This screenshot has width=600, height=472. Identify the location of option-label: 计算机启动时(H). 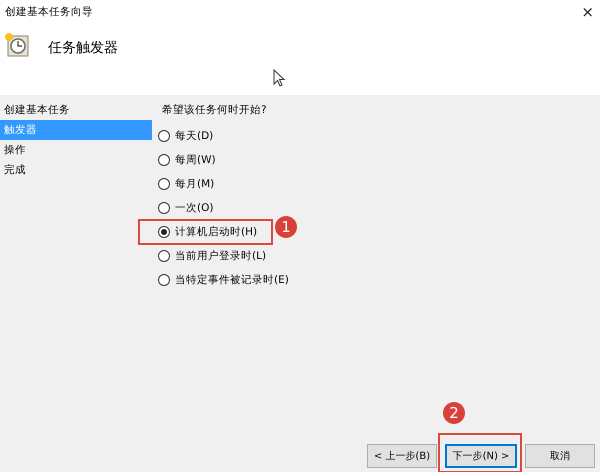
(216, 232).